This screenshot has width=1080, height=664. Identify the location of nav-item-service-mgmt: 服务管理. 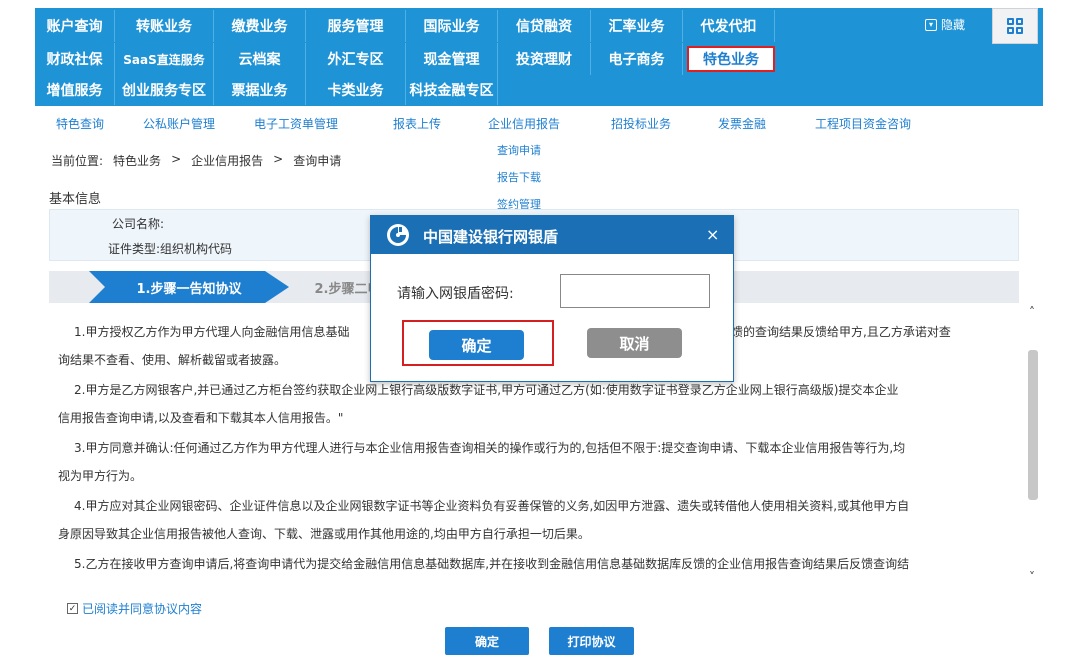
(356, 26).